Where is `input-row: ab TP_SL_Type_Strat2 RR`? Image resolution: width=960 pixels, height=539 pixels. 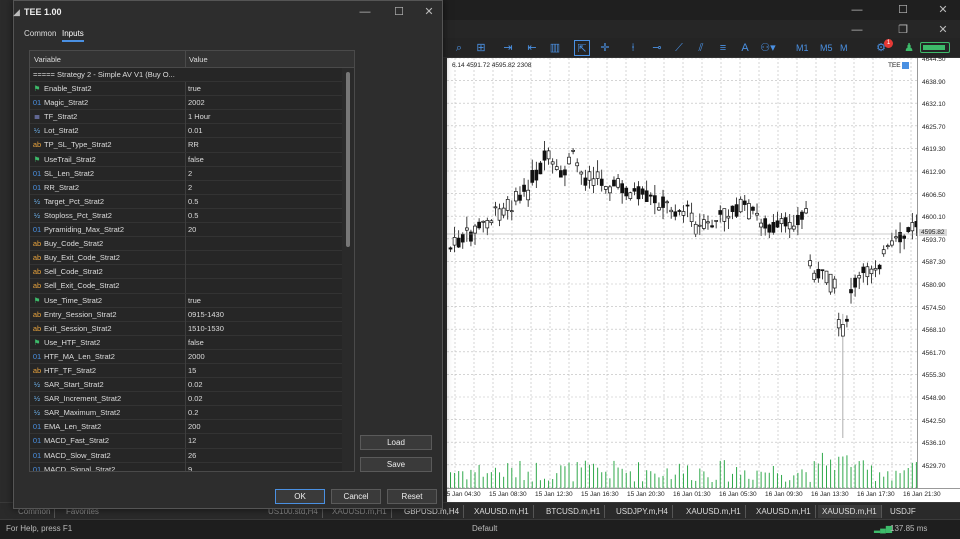
input-row: ab TP_SL_Type_Strat2 RR is located at coordinates (186, 145).